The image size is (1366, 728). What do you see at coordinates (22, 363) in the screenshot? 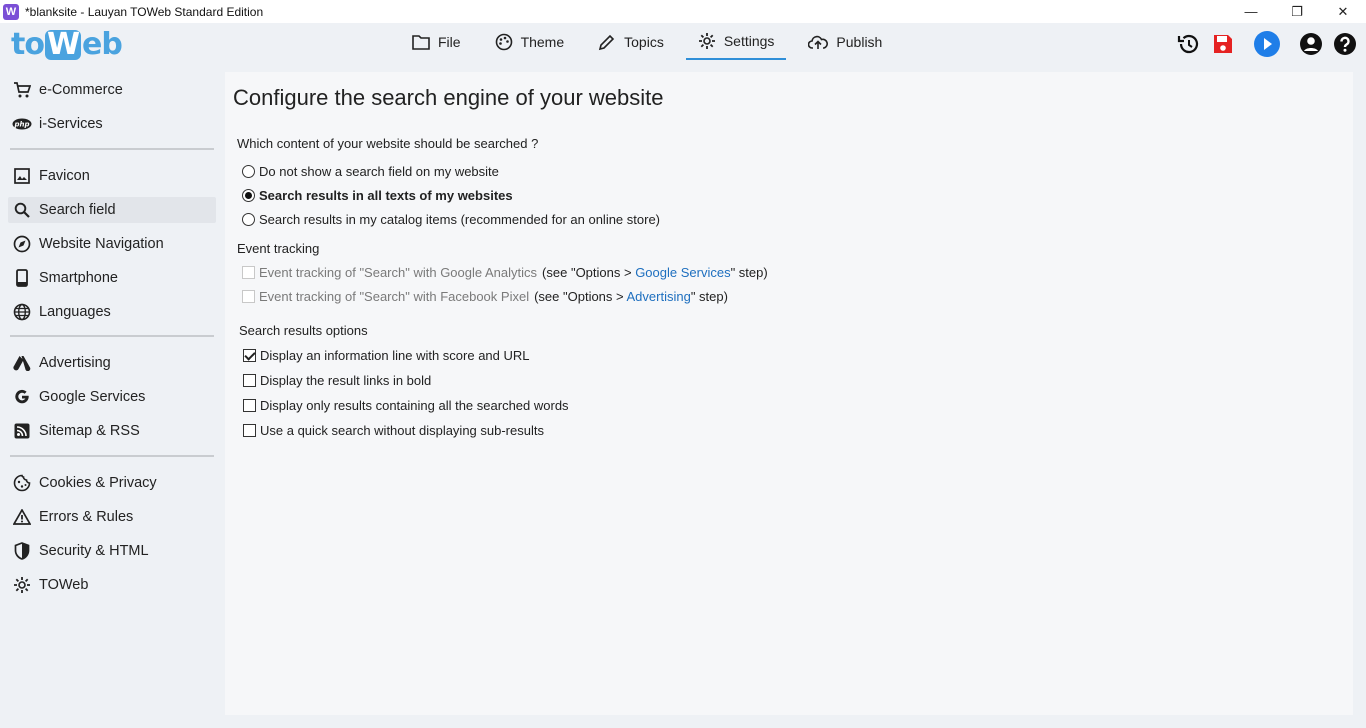
I see `ads-icon` at bounding box center [22, 363].